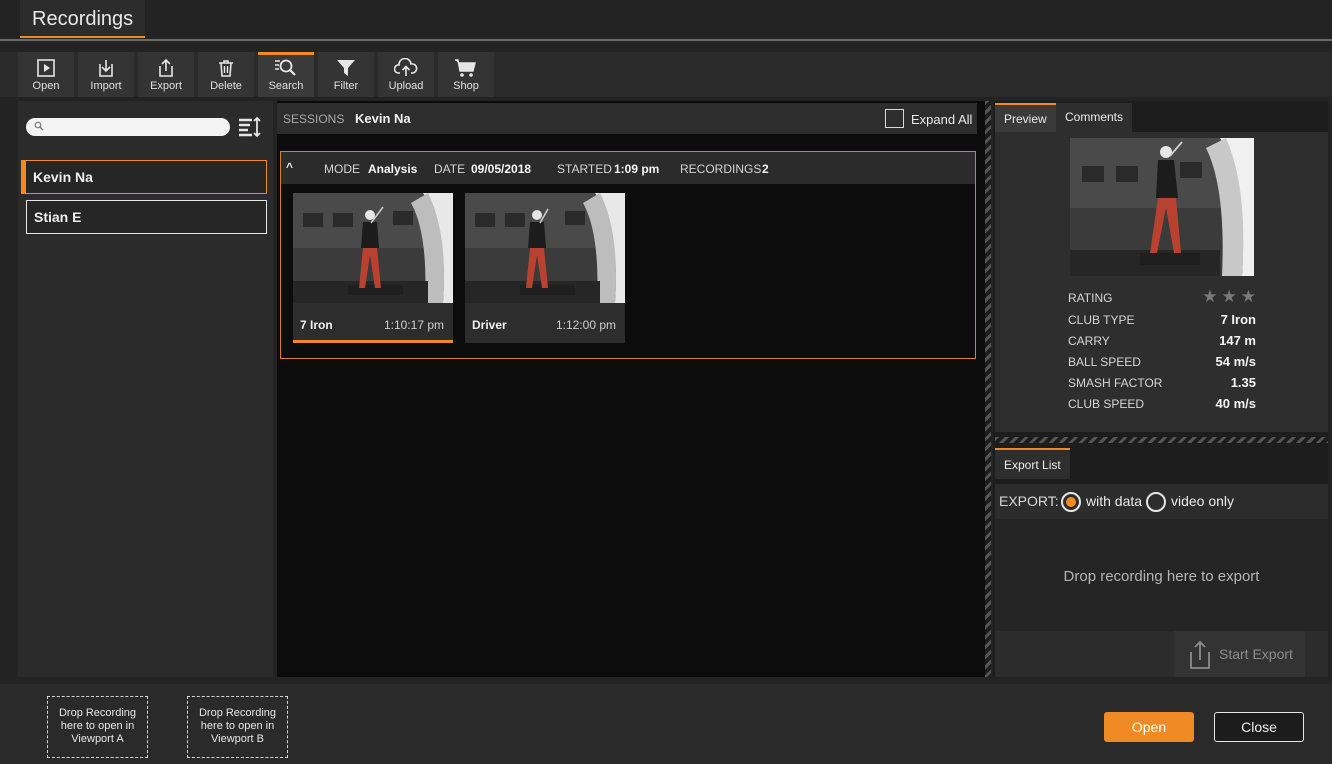 This screenshot has height=764, width=1332. I want to click on stat-value: 147 m, so click(1237, 340).